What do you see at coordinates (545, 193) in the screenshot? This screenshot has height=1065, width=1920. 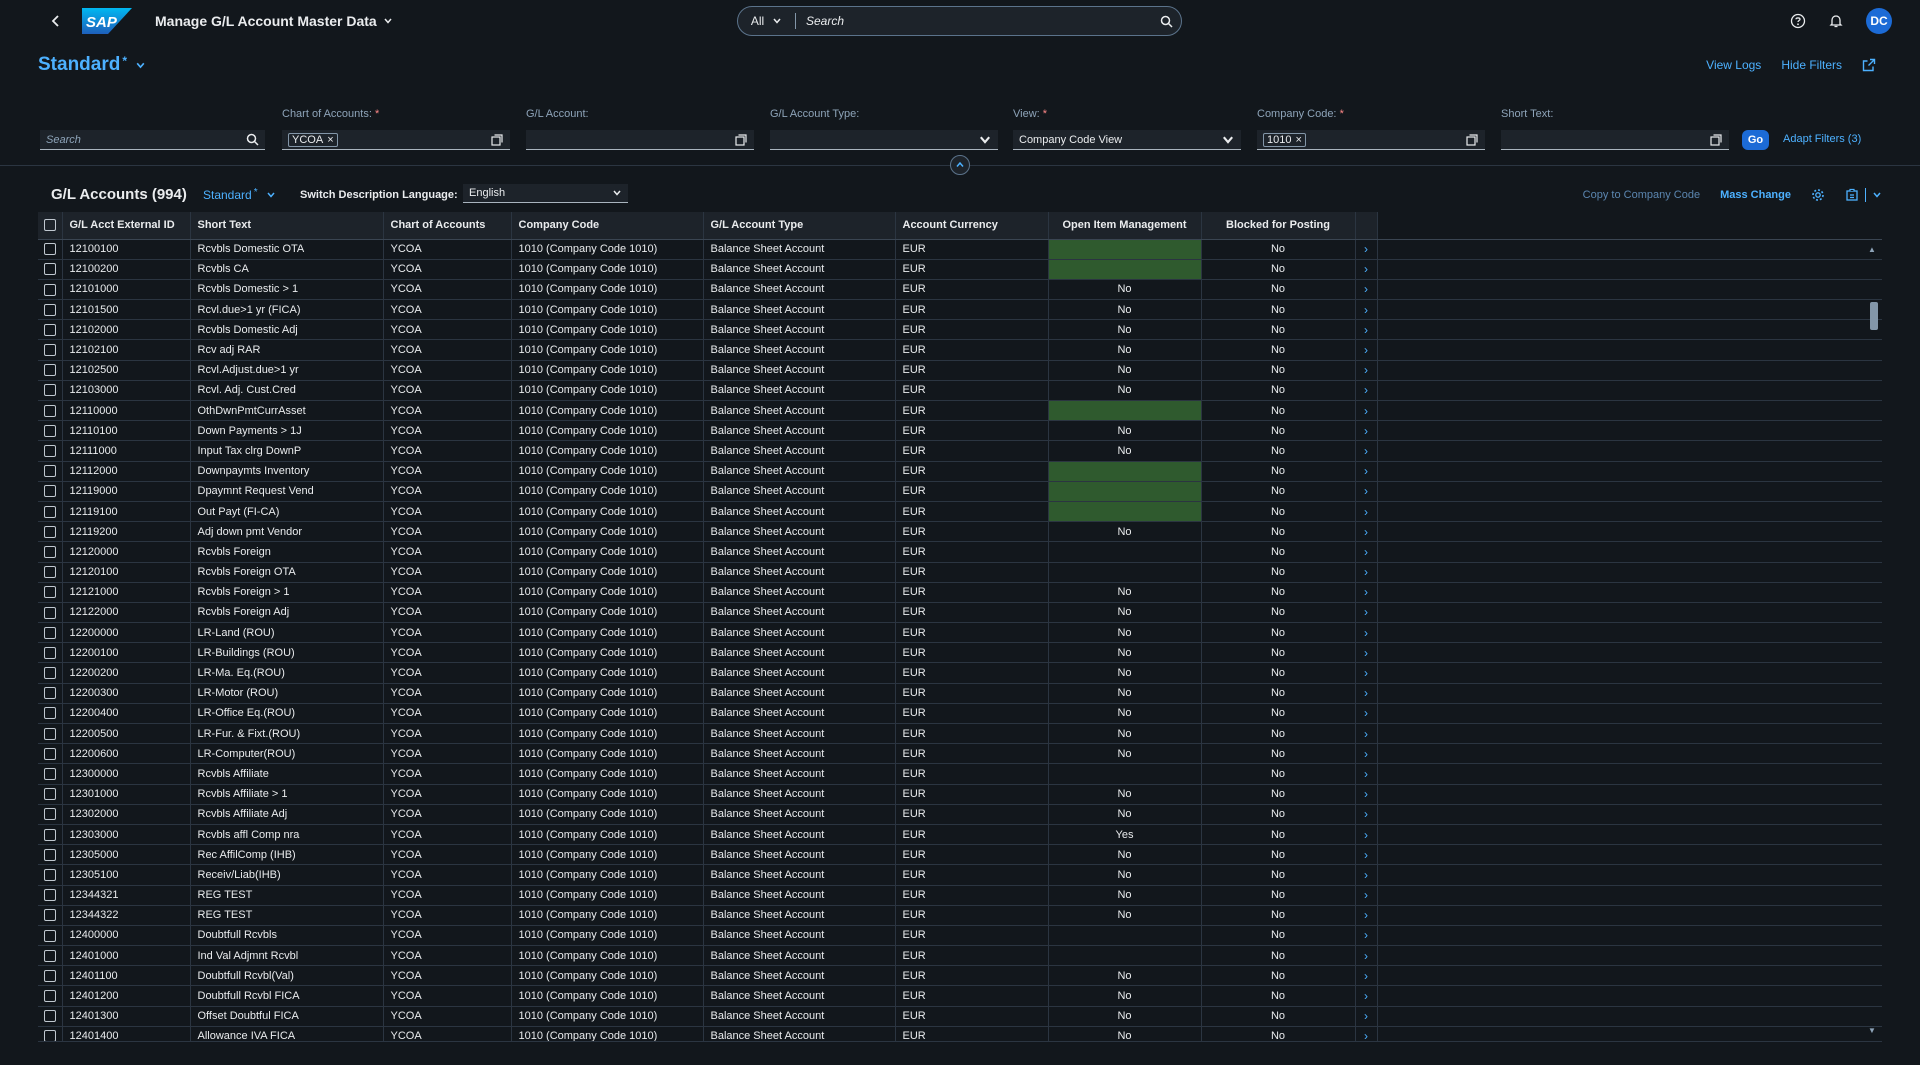 I see `language-select: English` at bounding box center [545, 193].